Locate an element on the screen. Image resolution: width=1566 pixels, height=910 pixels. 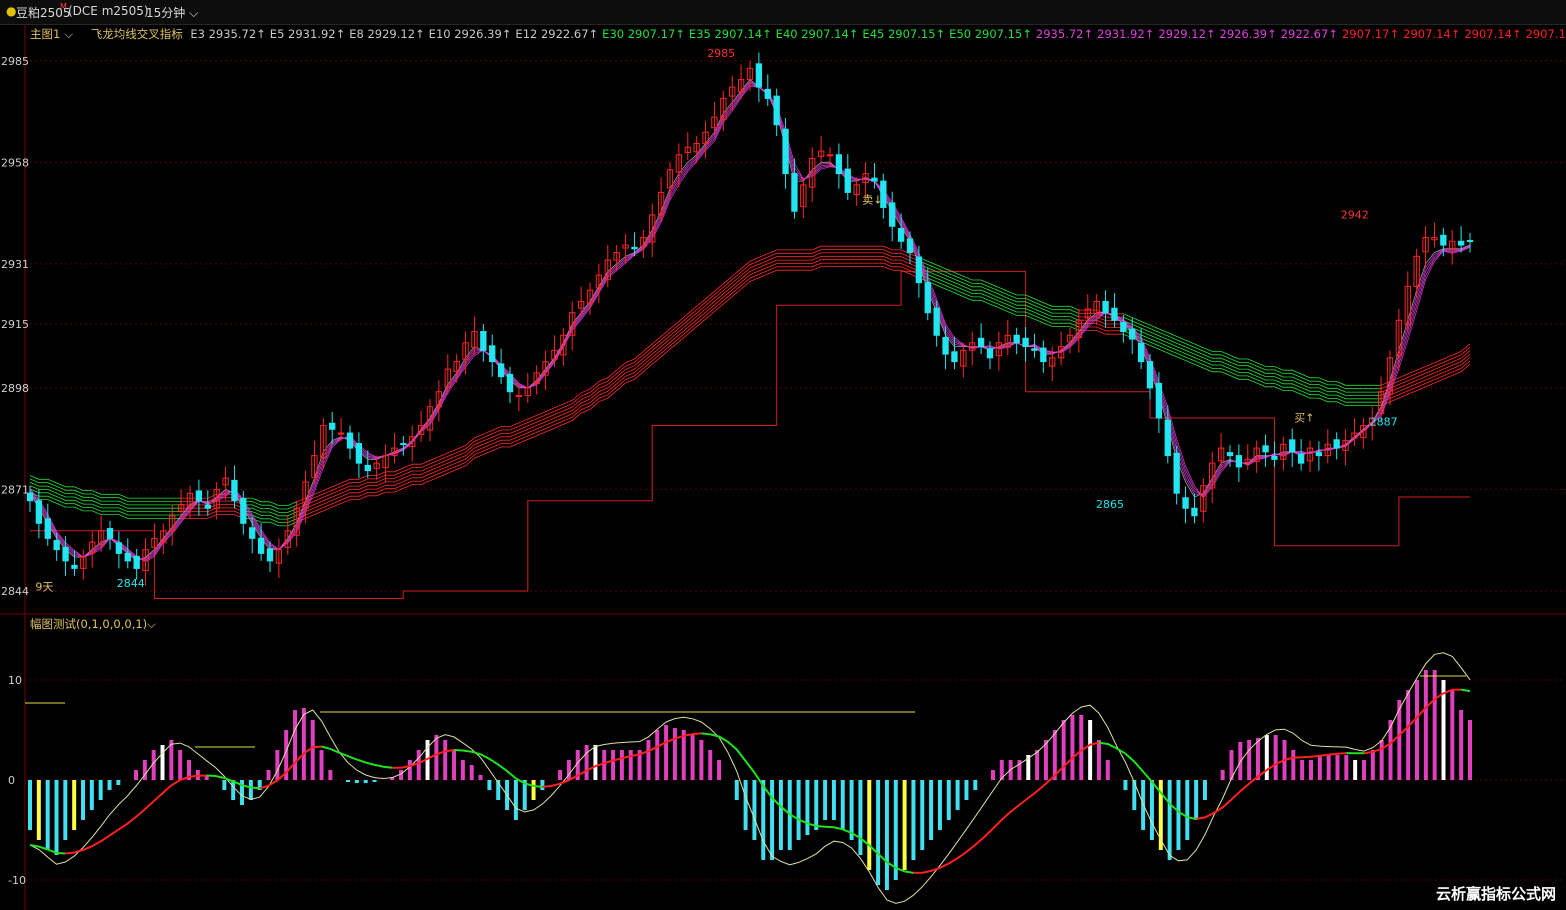
y-tick-label-6: 2985 is located at coordinates (15, 61).